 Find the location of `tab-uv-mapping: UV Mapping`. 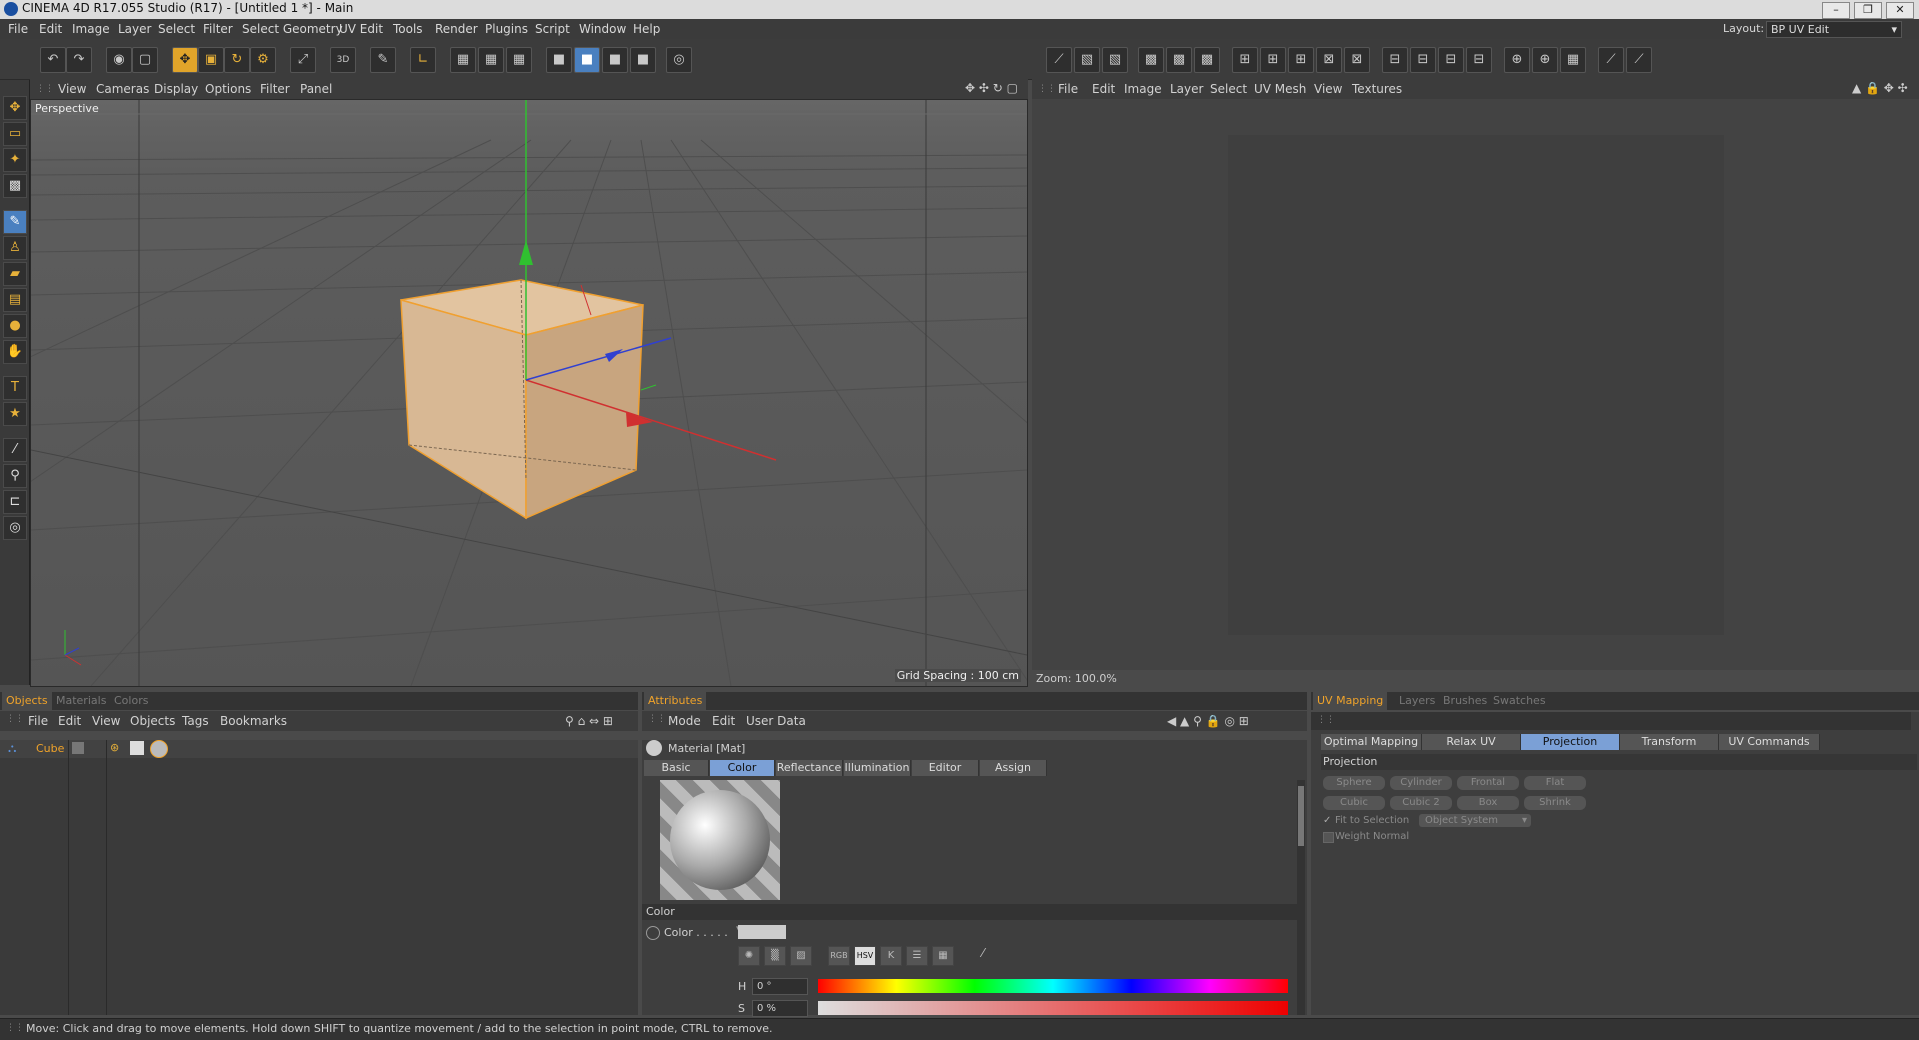

tab-uv-mapping: UV Mapping is located at coordinates (1350, 701).